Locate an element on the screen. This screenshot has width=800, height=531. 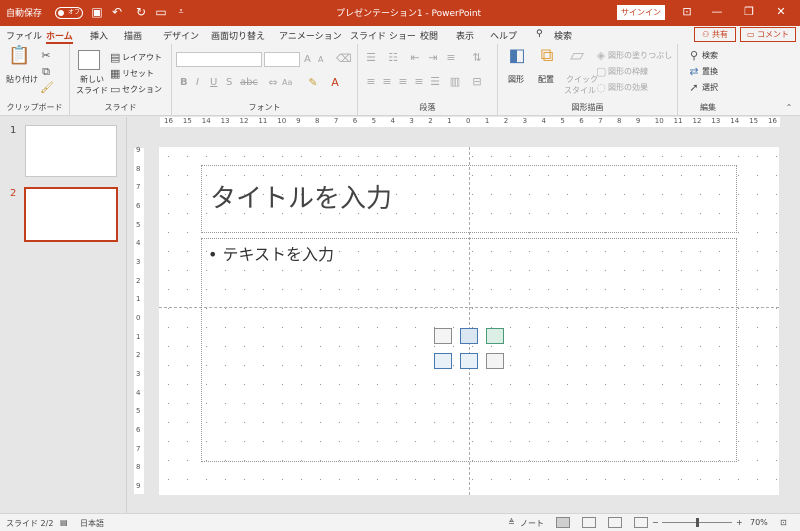
font-name-combo is located at coordinates (219, 59).